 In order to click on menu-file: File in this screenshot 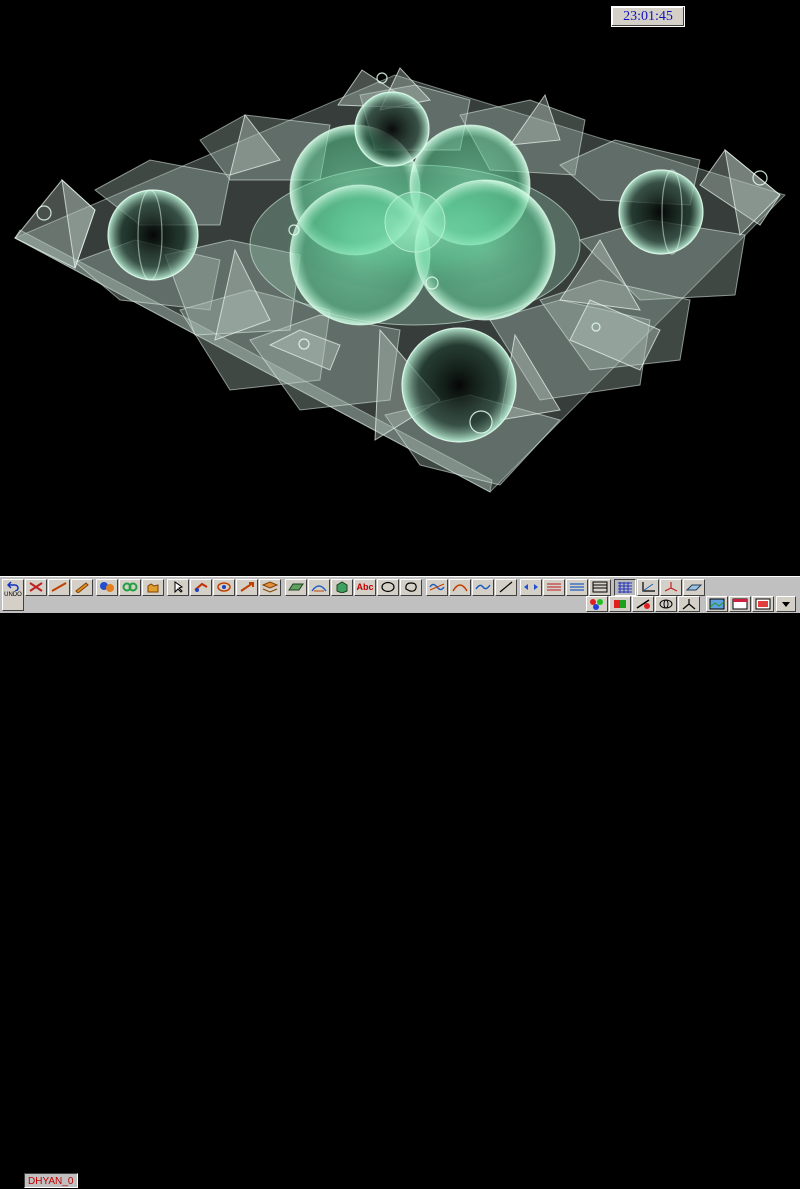, I will do `click(94, 1181)`.